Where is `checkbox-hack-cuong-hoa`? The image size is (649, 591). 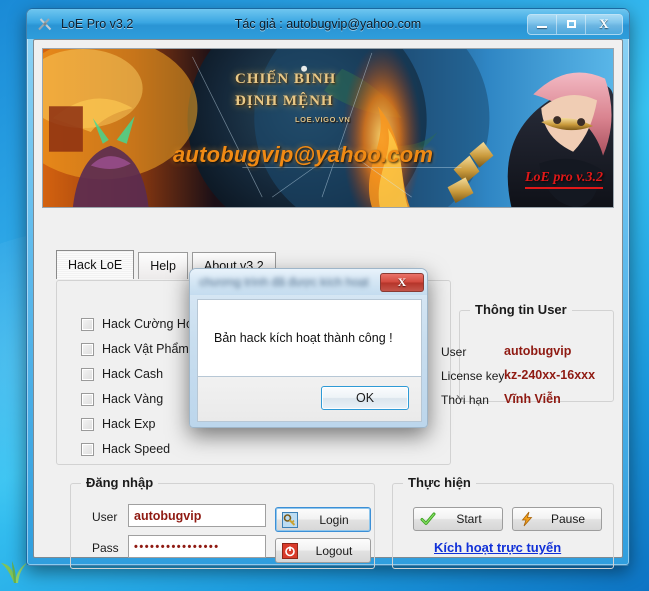
checkbox-hack-cuong-hoa is located at coordinates (87, 324).